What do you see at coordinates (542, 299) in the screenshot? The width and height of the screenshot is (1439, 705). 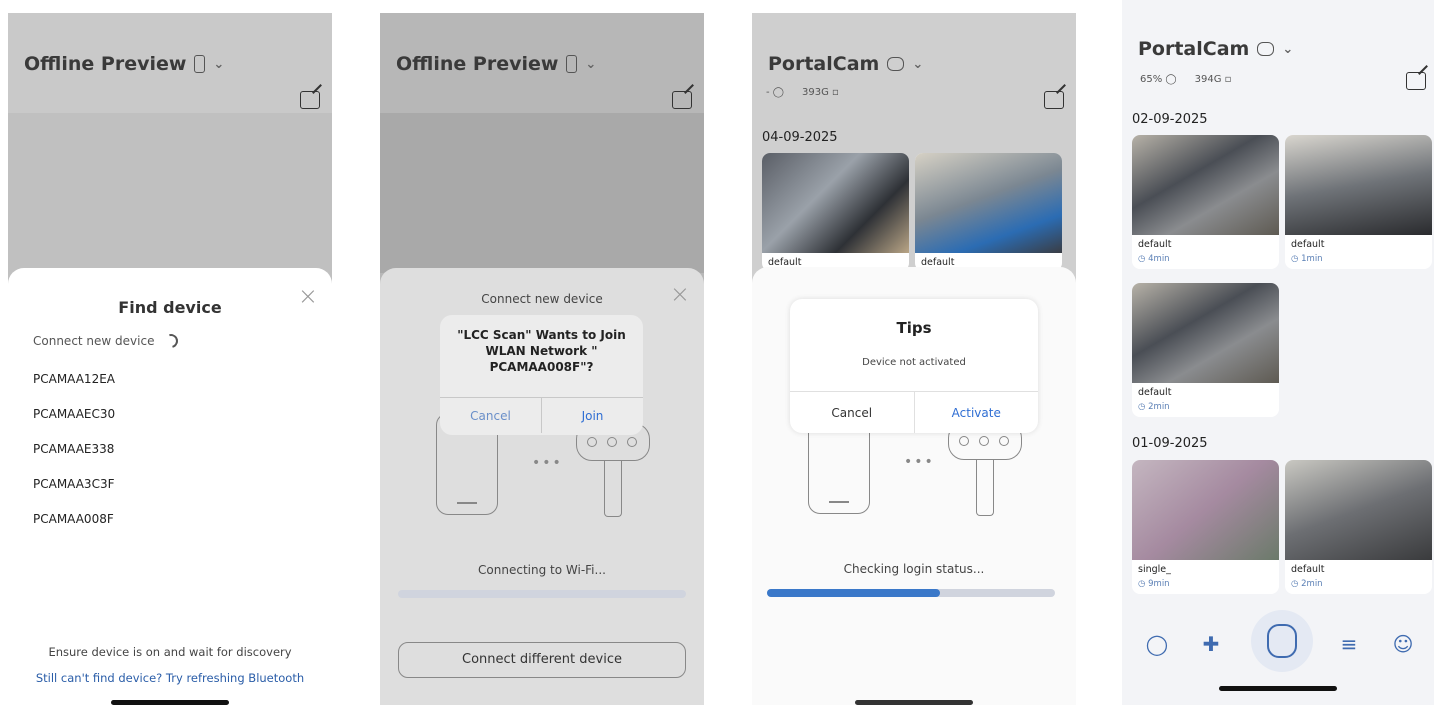 I see `sheet-title: Connect new device` at bounding box center [542, 299].